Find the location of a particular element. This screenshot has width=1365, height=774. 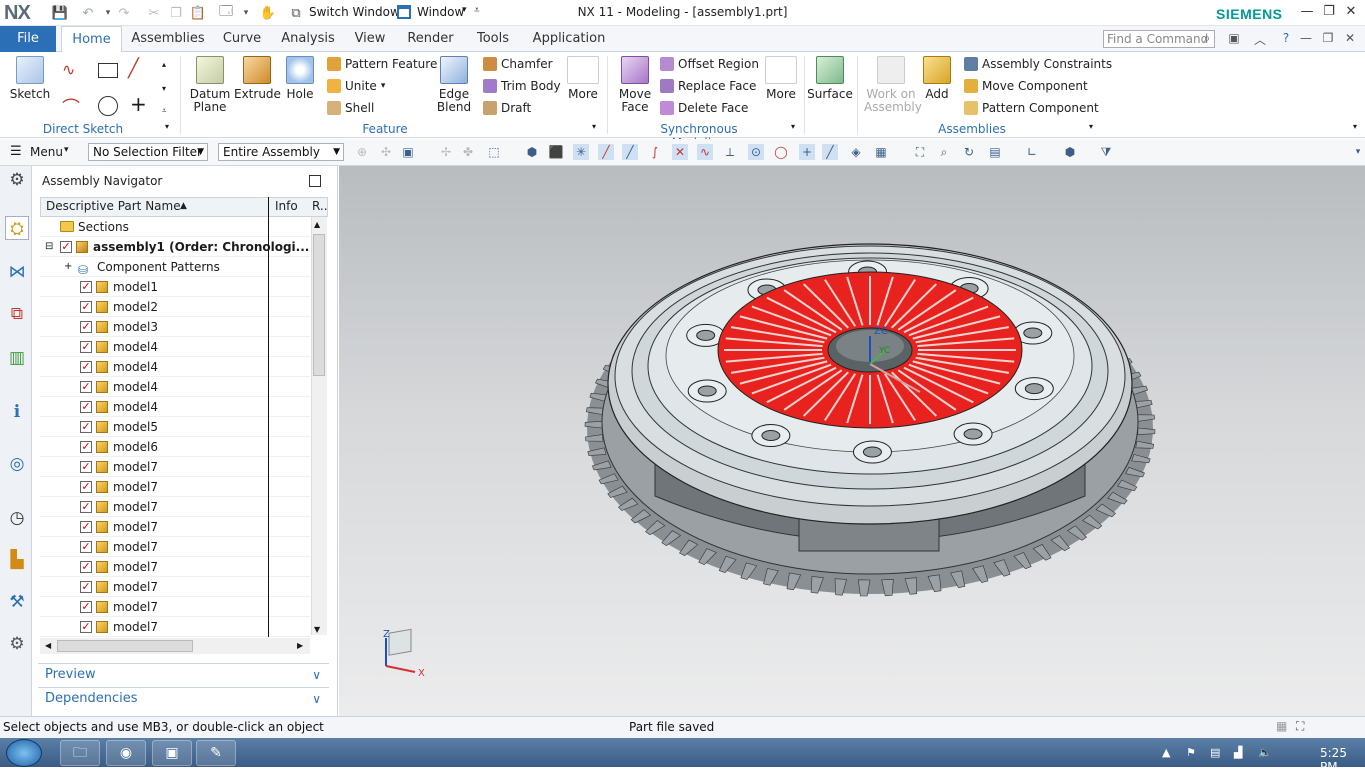

hd3d-tools-icon: ℹ is located at coordinates (17, 412).